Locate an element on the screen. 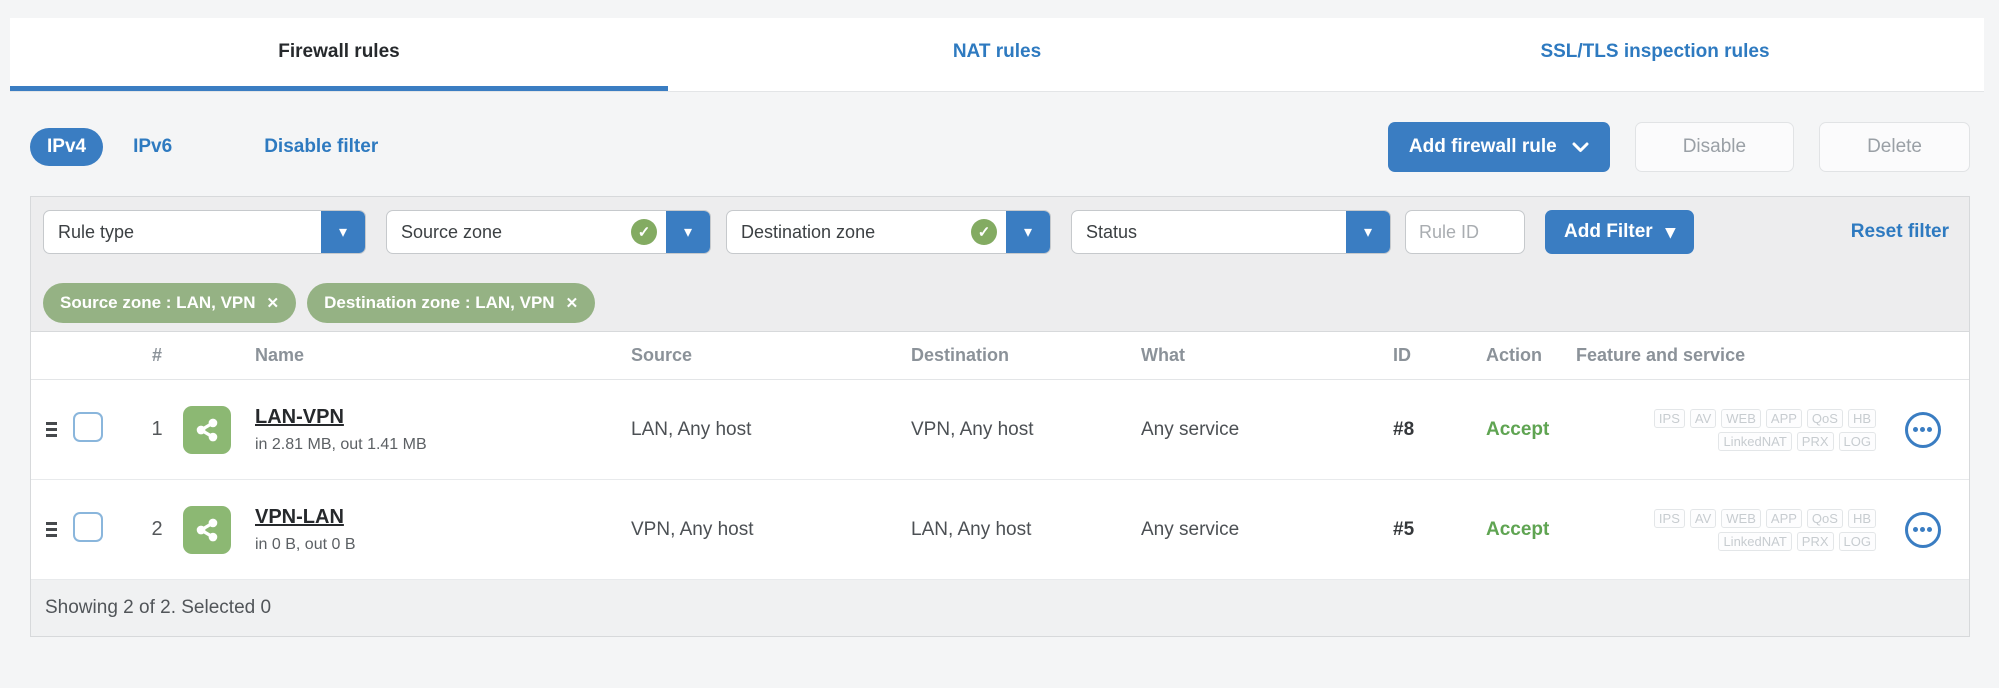 The image size is (1999, 688). reset-filter-label: Reset filter is located at coordinates (1899, 231).